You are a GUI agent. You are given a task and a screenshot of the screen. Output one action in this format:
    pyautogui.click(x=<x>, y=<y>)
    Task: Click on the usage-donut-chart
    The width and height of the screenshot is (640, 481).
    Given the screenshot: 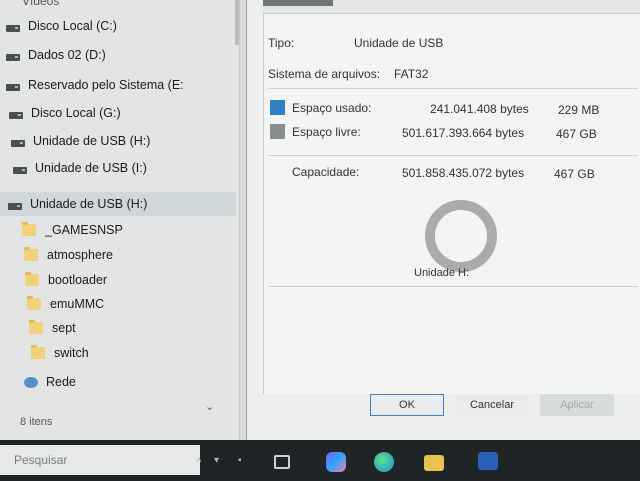 What is the action you would take?
    pyautogui.click(x=461, y=236)
    